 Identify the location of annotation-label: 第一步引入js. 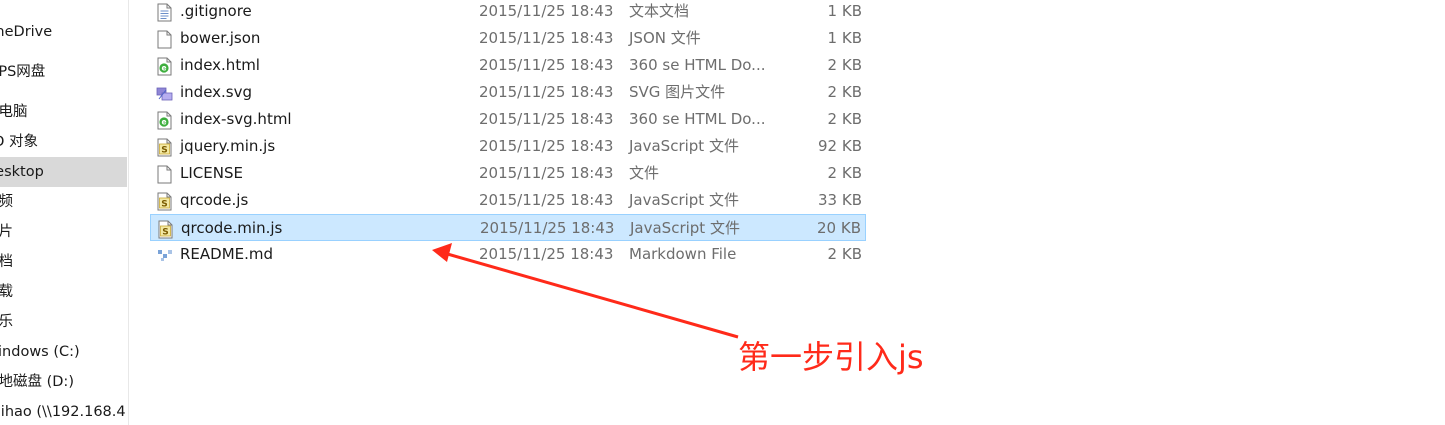
(831, 357).